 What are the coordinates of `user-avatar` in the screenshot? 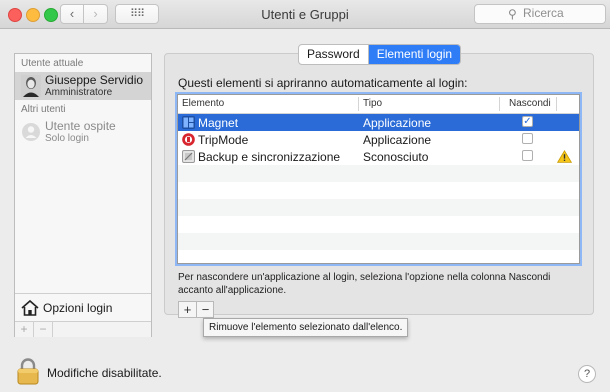 It's located at (31, 86).